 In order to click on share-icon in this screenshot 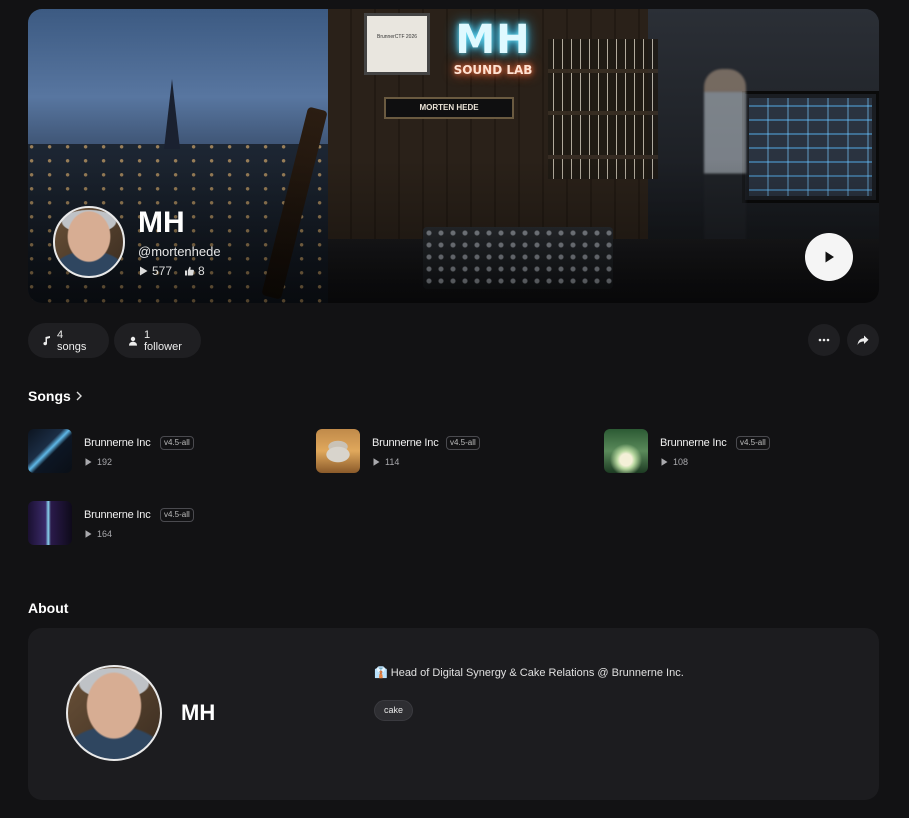, I will do `click(863, 340)`.